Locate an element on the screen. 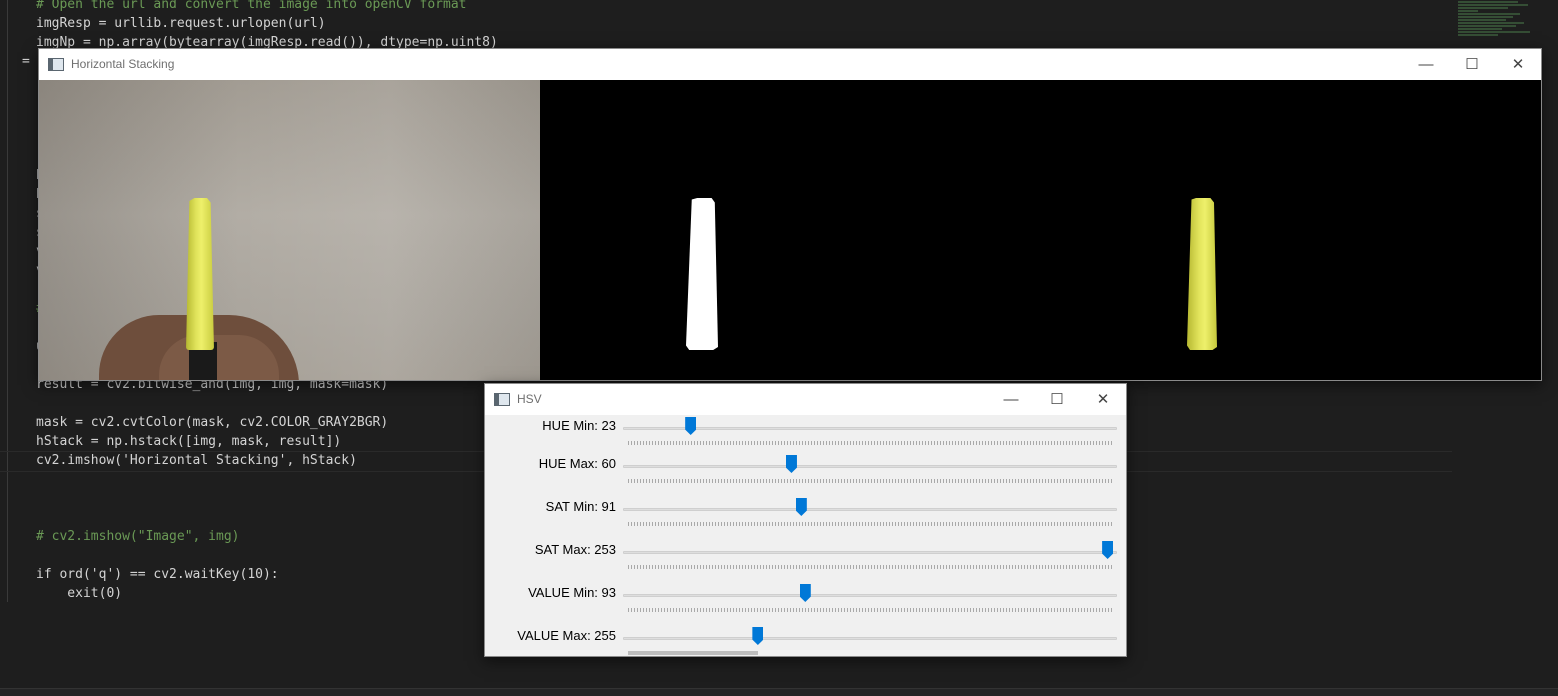 The width and height of the screenshot is (1558, 696). trackbar-sat-min: SAT Min: 91 is located at coordinates (805, 517).